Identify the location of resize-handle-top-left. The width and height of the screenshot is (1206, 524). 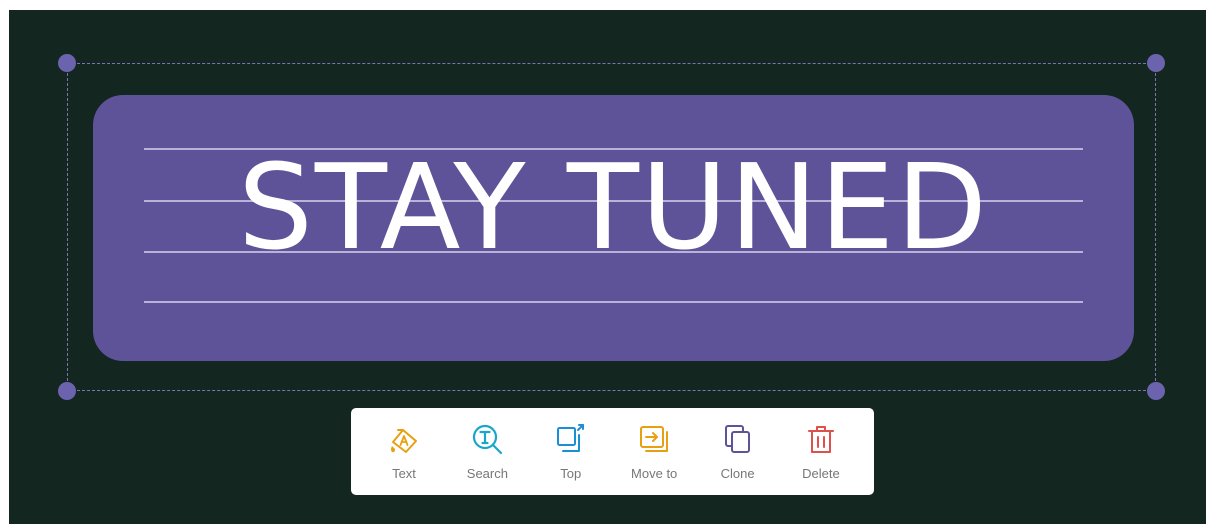
(67, 63).